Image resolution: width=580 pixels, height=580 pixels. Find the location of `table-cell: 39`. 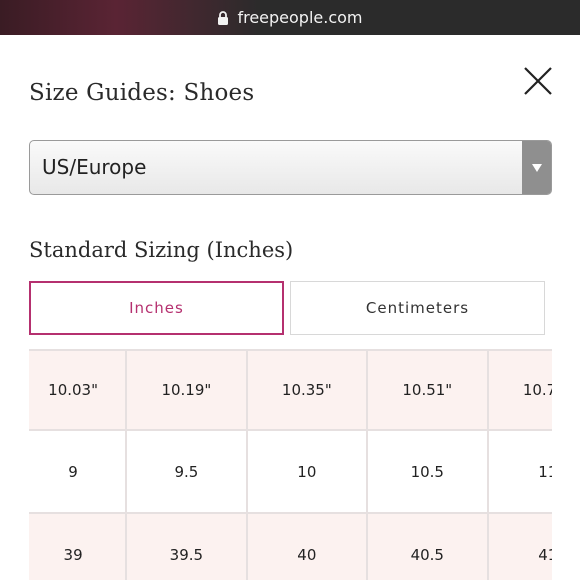

table-cell: 39 is located at coordinates (78, 546).